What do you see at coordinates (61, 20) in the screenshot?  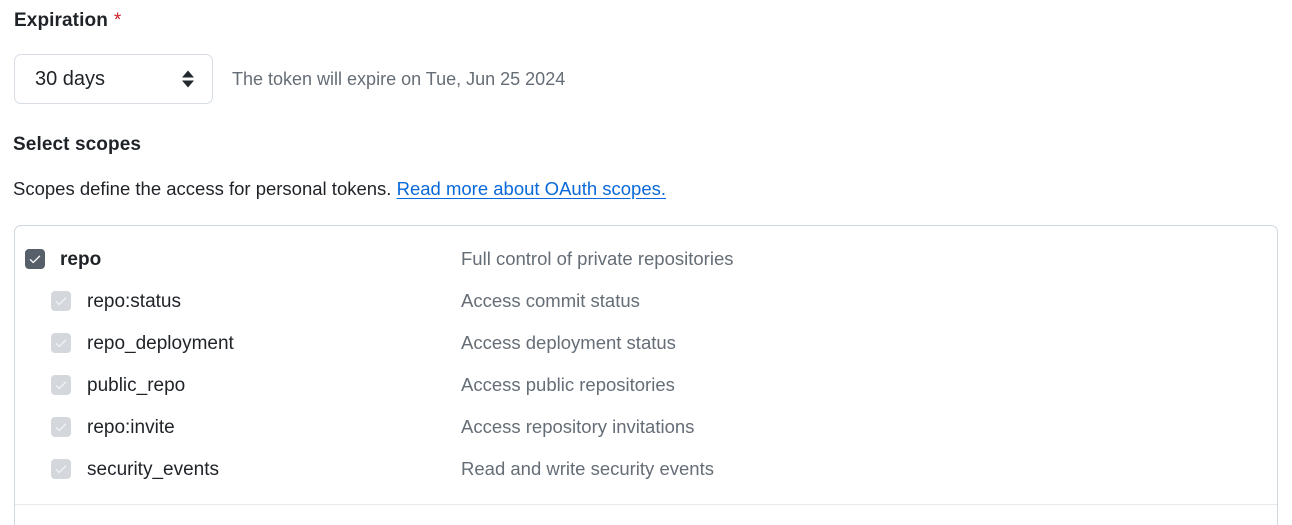 I see `expiration-label-text: Expiration` at bounding box center [61, 20].